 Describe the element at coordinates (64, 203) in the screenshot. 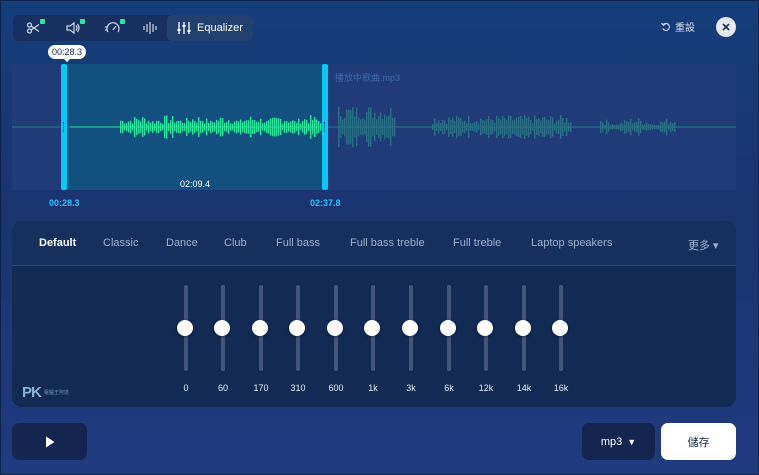

I see `start-time-label: 00:28.3` at that location.